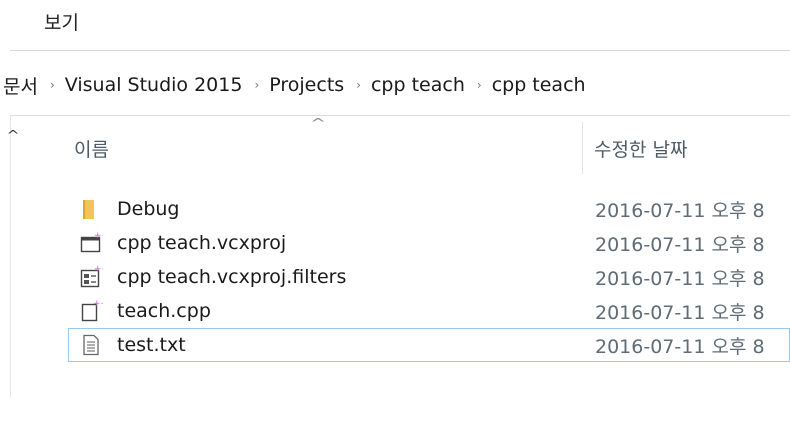  Describe the element at coordinates (400, 115) in the screenshot. I see `breadcrumb-divider` at that location.